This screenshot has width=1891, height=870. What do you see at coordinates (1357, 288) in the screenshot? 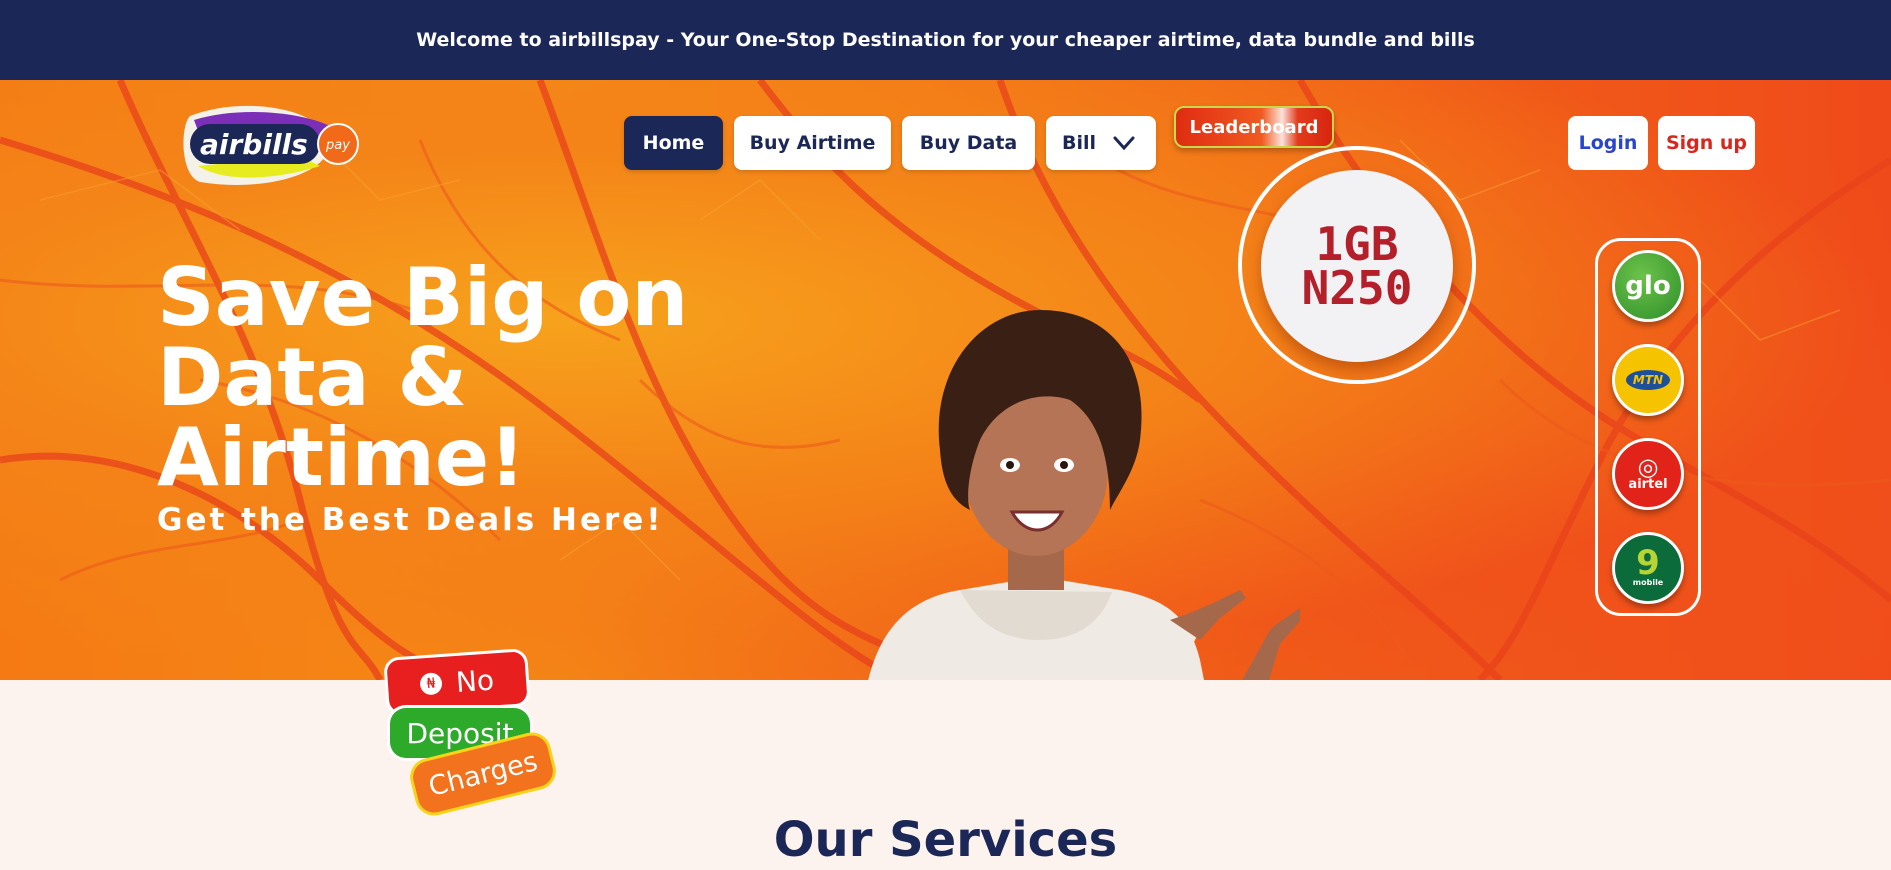
I see `promo-price: N250` at bounding box center [1357, 288].